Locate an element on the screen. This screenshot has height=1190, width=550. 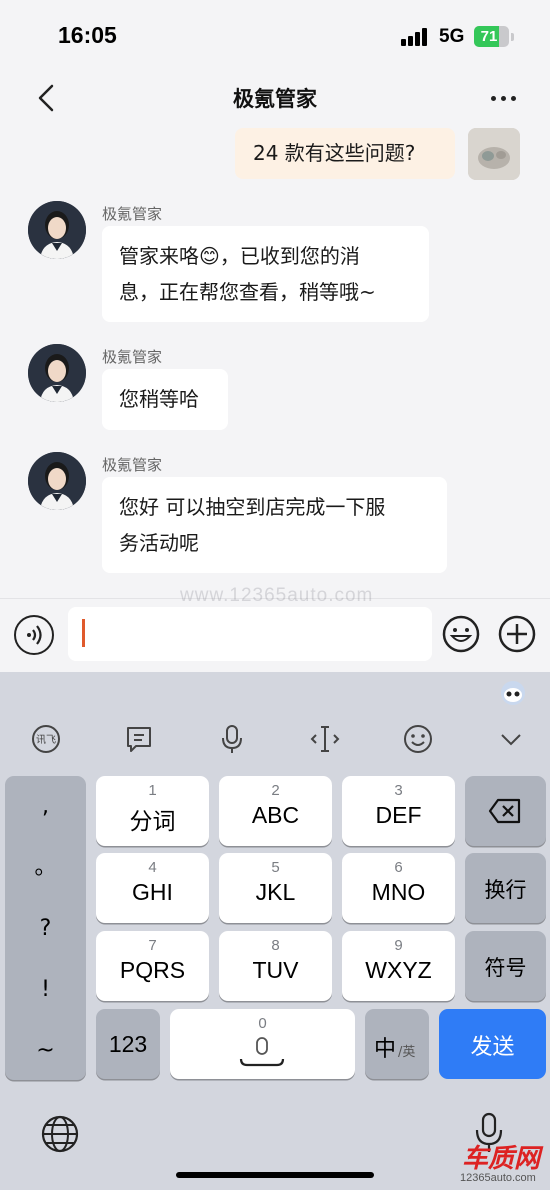
symbols-key: 符号 is located at coordinates (505, 966).